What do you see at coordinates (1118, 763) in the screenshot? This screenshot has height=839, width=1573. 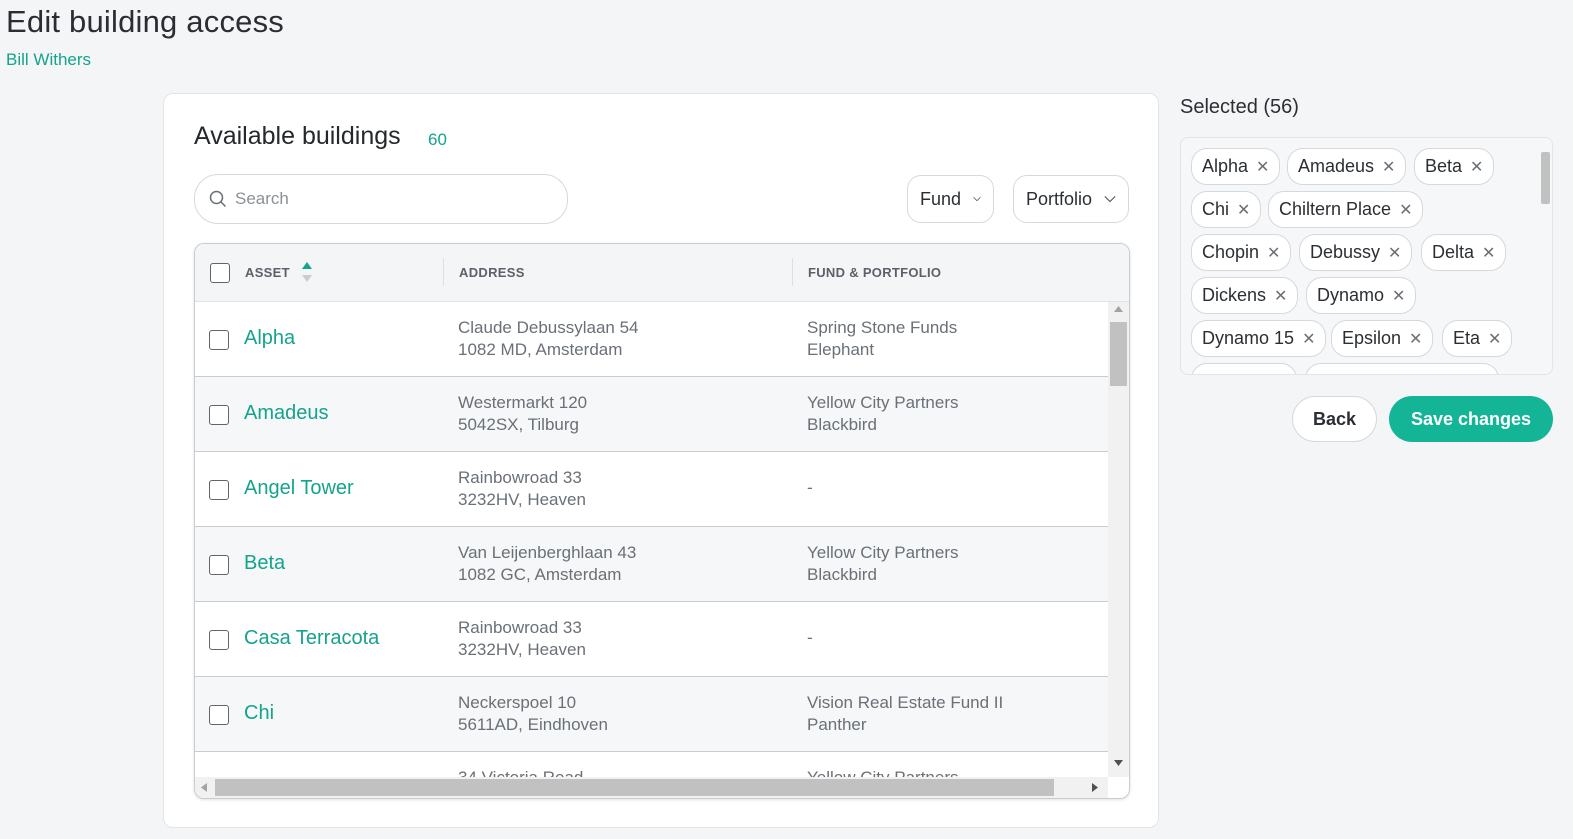 I see `scroll-down-icon` at bounding box center [1118, 763].